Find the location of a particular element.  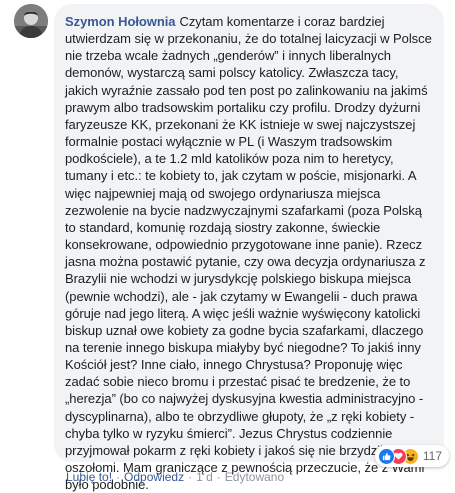

like-icon is located at coordinates (386, 456).